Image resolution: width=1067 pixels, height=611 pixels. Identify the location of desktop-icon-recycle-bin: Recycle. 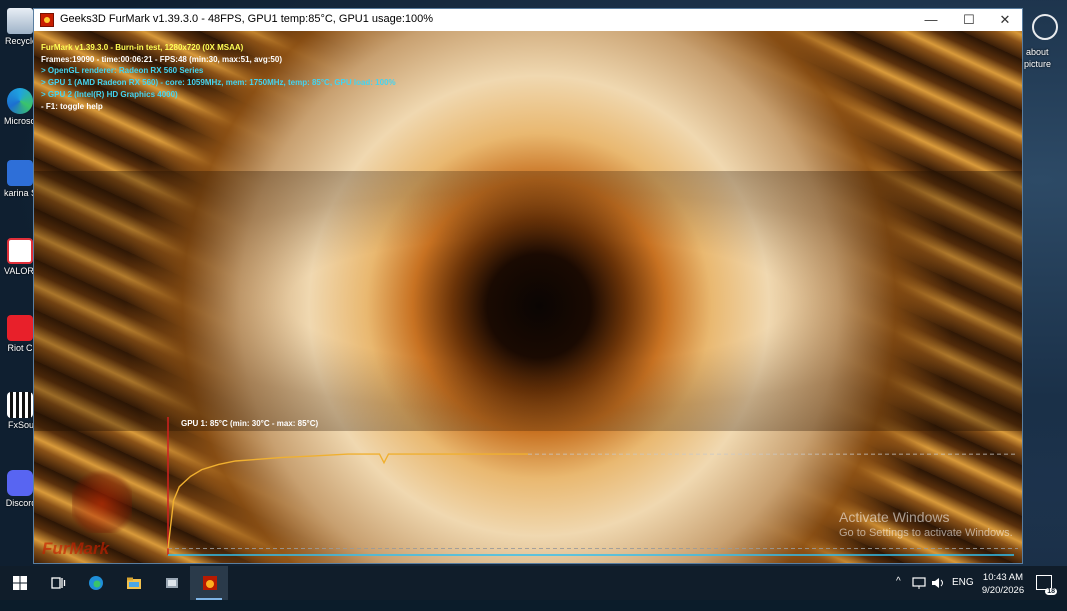
(20, 27).